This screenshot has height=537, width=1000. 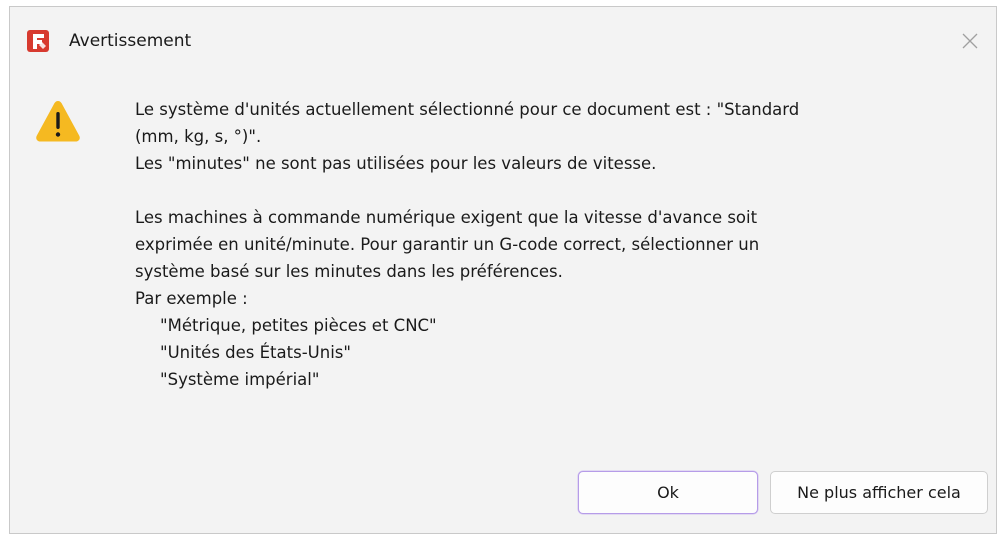 I want to click on window-title: Avertissement, so click(x=130, y=41).